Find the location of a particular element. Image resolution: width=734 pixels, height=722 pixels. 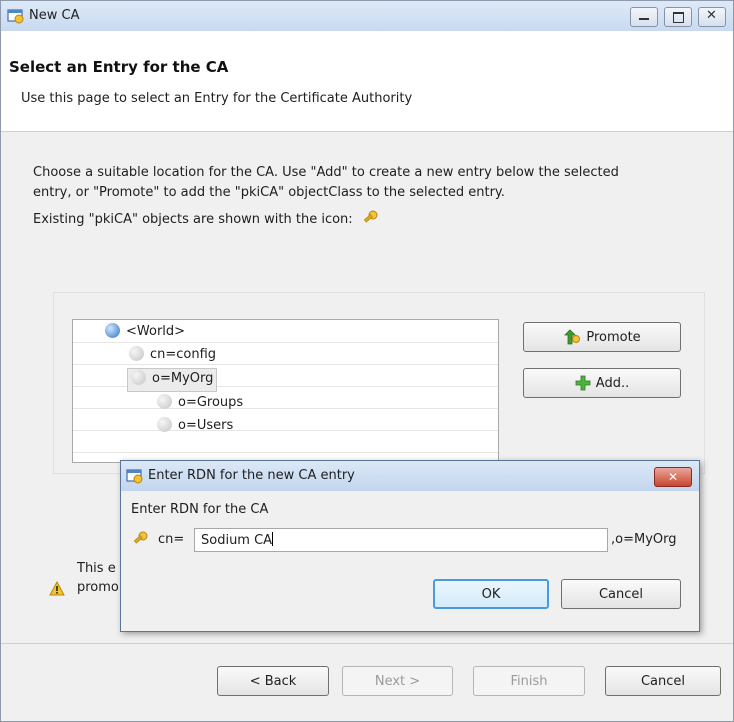

text-cursor is located at coordinates (273, 539).